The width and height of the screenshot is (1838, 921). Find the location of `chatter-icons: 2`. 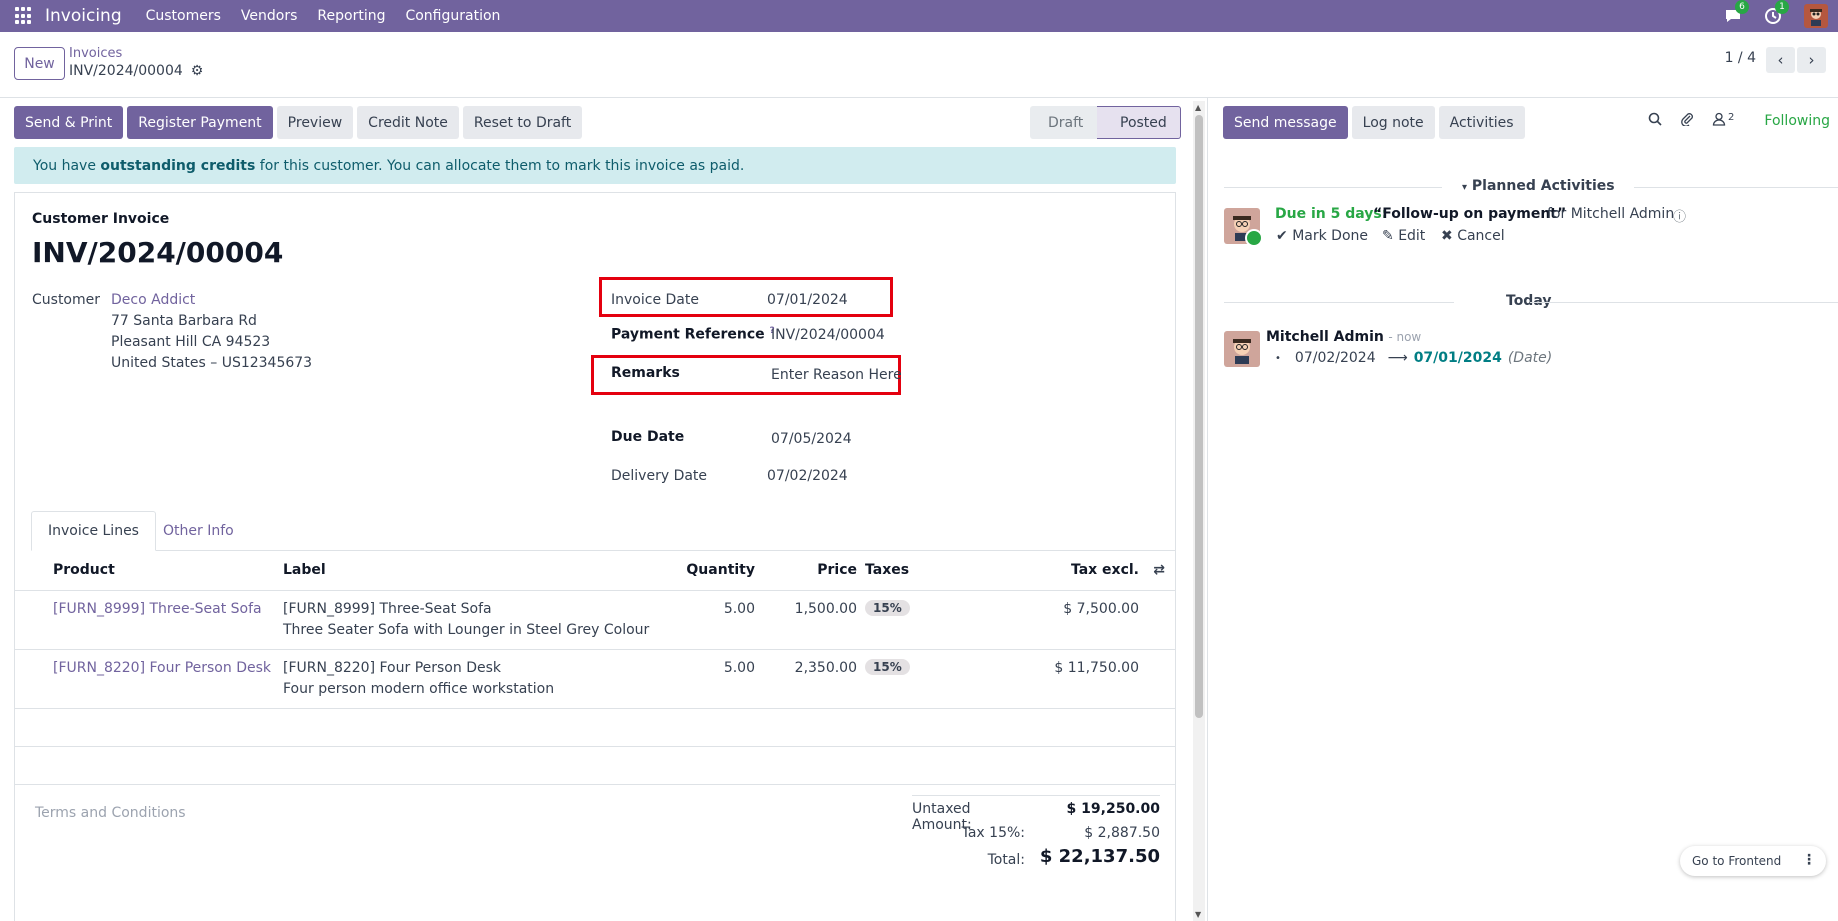

chatter-icons: 2 is located at coordinates (1691, 119).